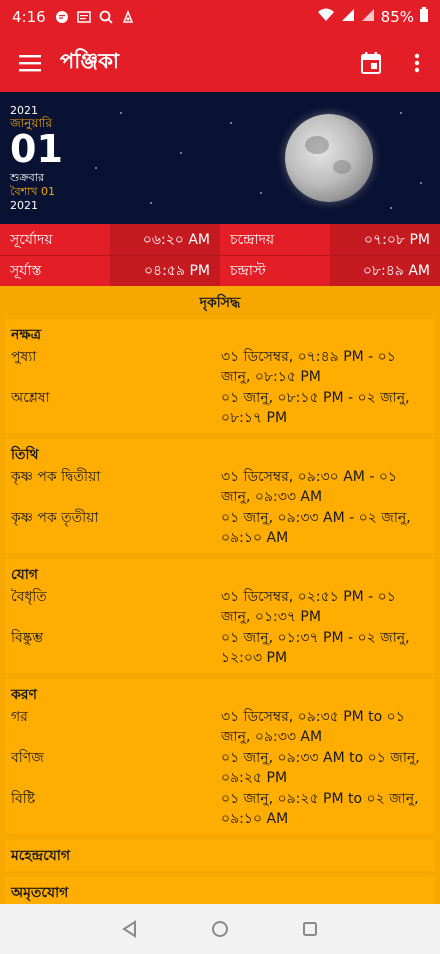 The width and height of the screenshot is (440, 954). I want to click on more-vertical-icon, so click(417, 62).